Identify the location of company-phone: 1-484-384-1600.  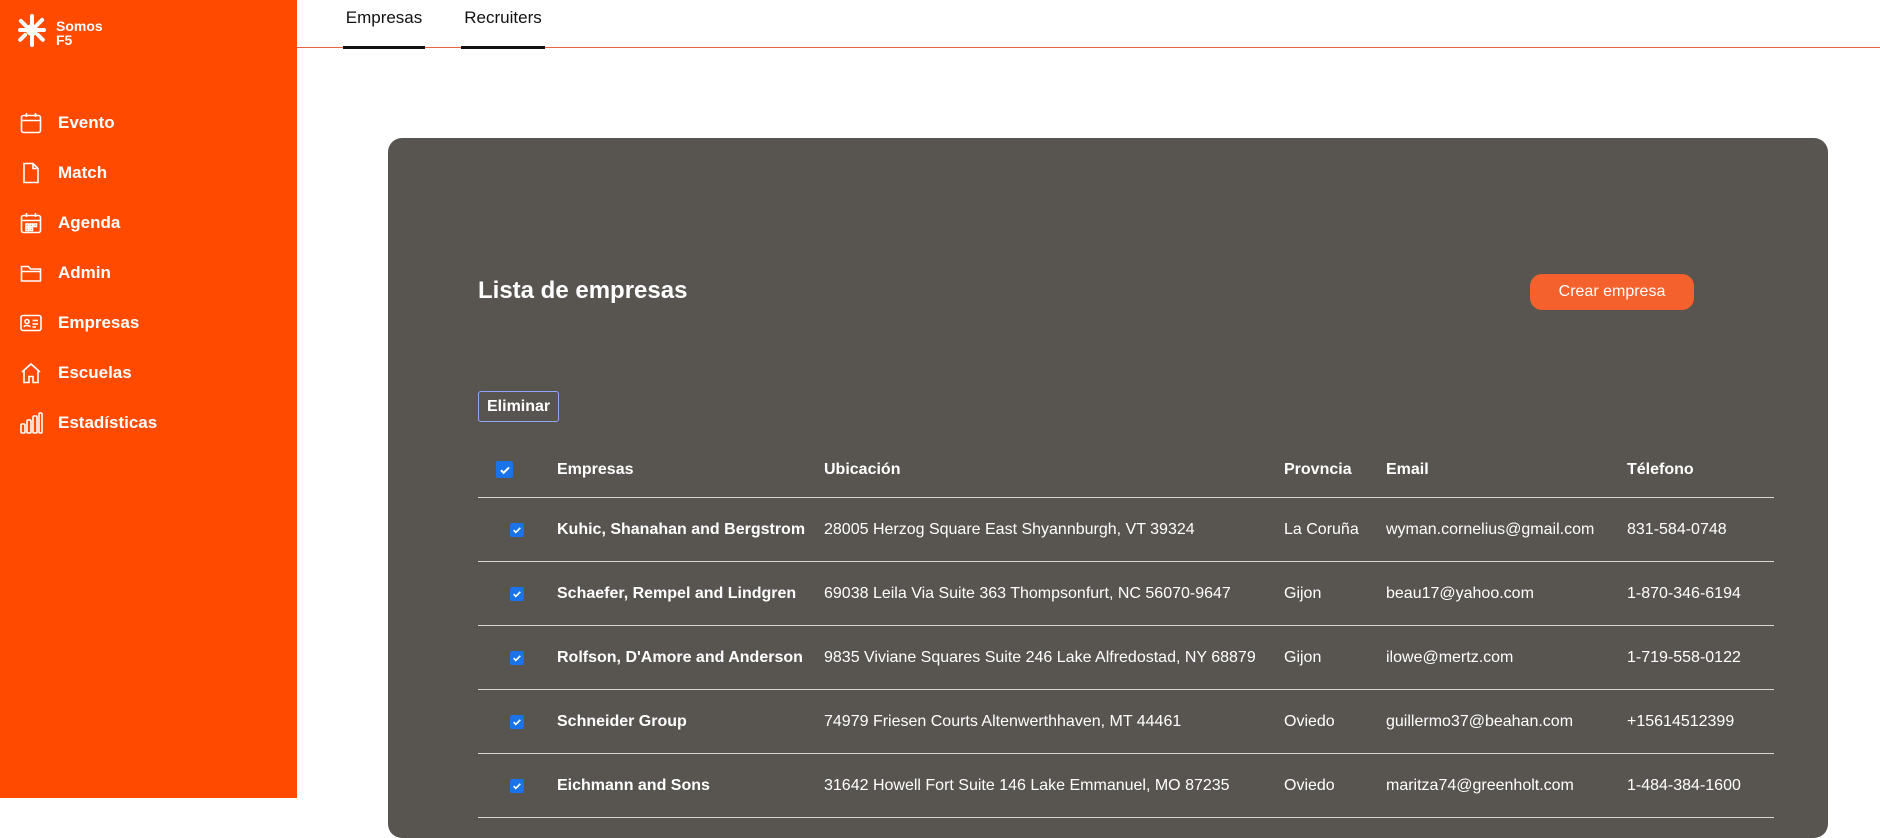
(1684, 785).